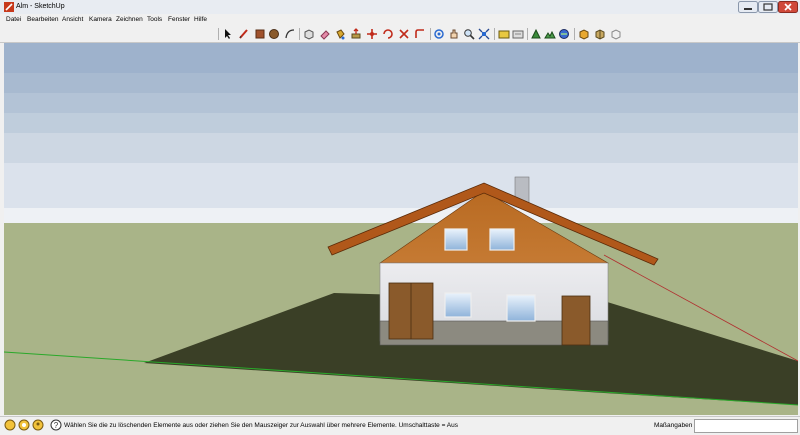 Image resolution: width=800 pixels, height=435 pixels. I want to click on google-earth-icon, so click(536, 34).